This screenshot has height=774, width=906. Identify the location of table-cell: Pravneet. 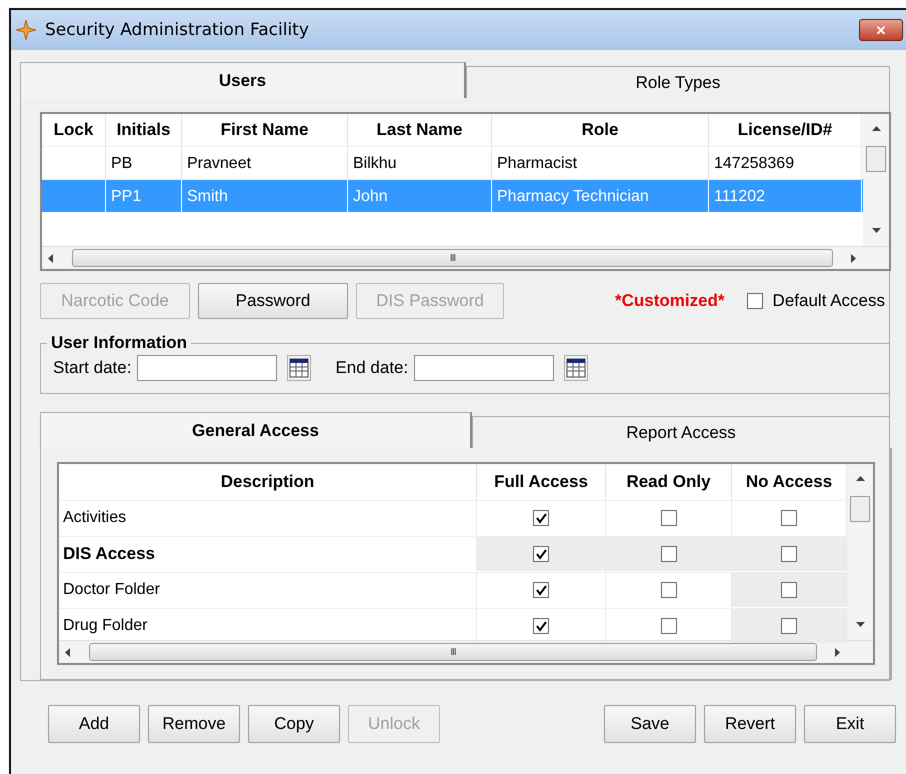
(219, 163).